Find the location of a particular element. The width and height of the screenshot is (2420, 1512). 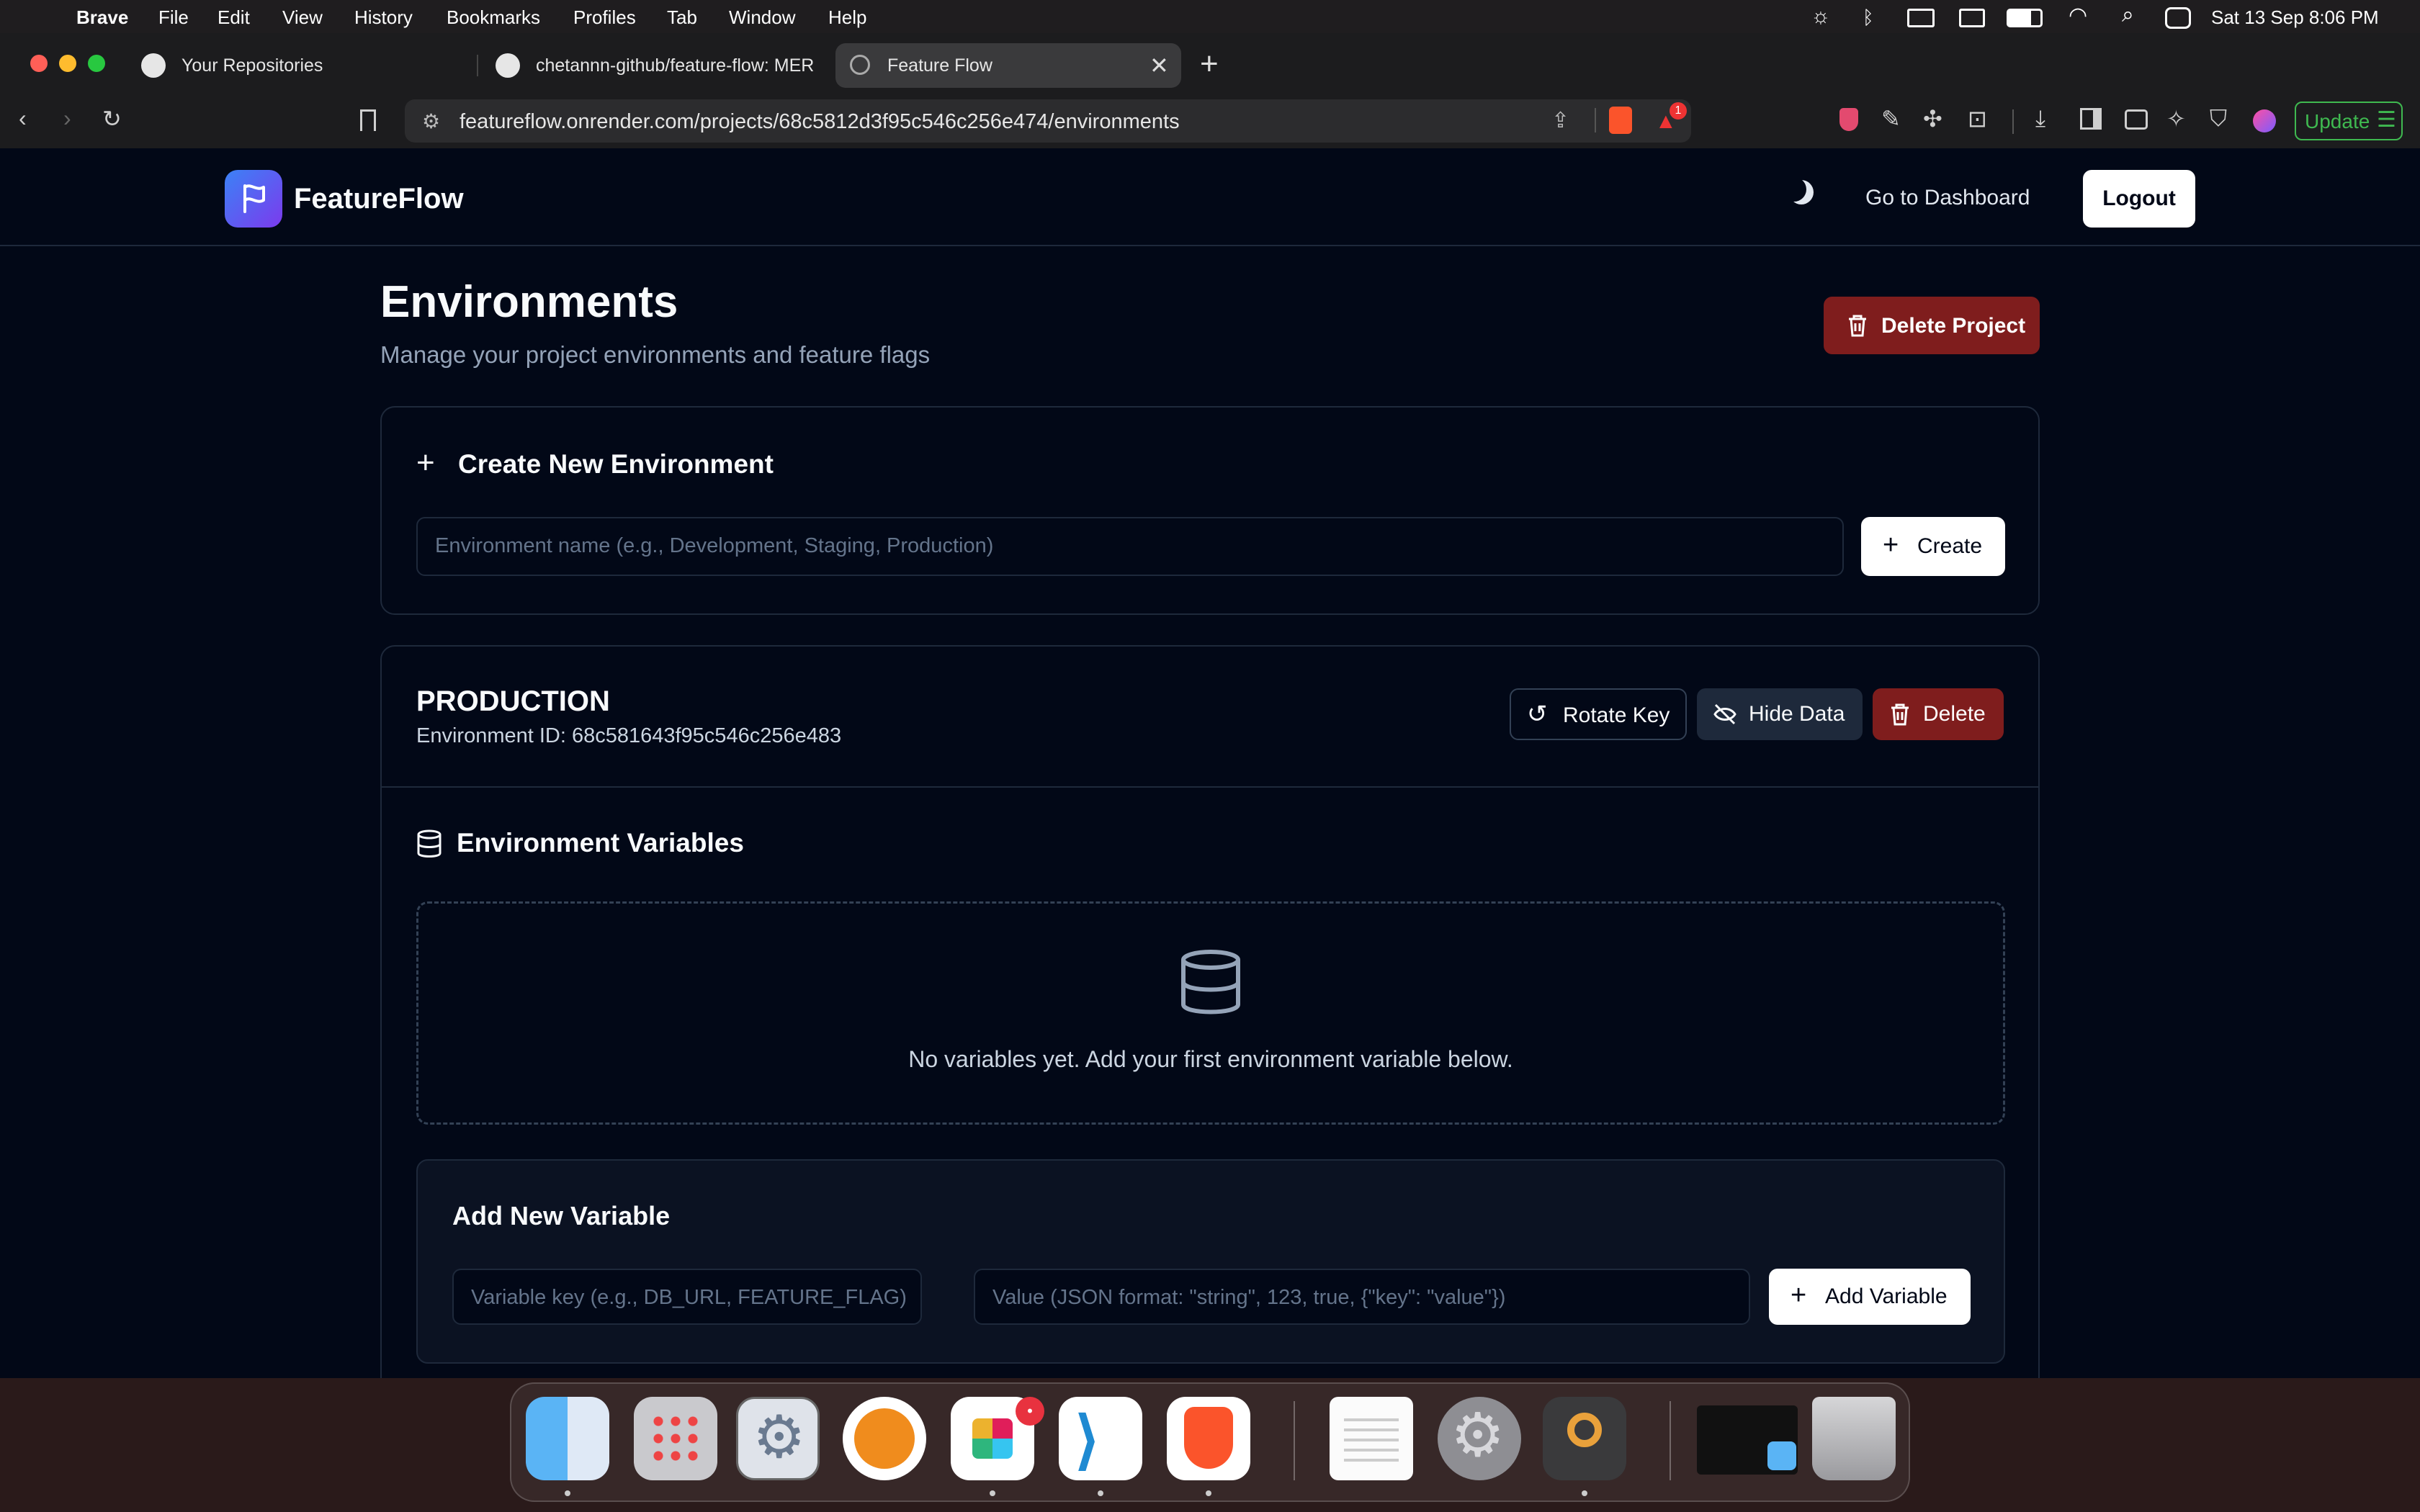

site-settings-icon: ⚙ is located at coordinates (431, 121).